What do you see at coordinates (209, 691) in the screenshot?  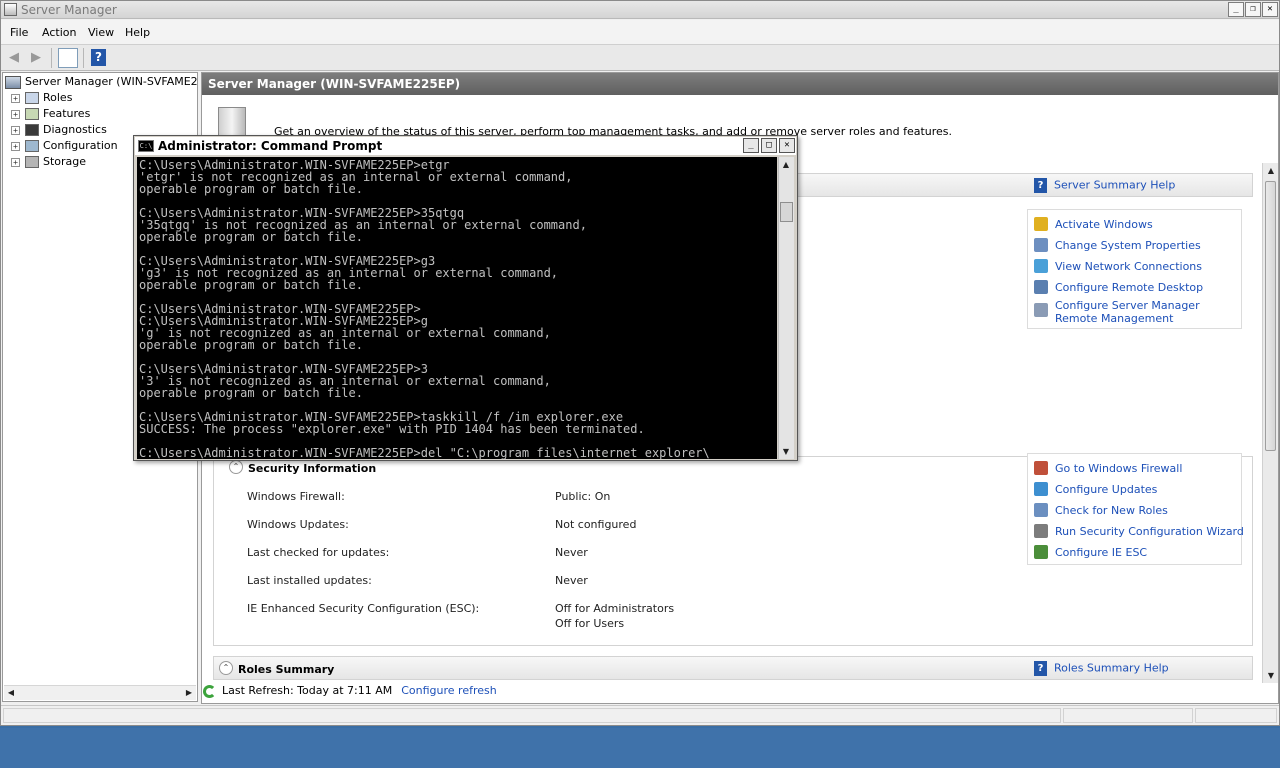 I see `refresh-icon` at bounding box center [209, 691].